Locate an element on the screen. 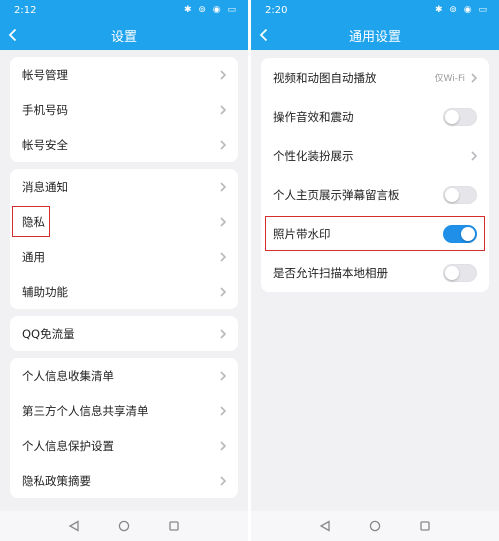 The height and width of the screenshot is (541, 499). settings-item-privacy: 隐私 is located at coordinates (124, 221).